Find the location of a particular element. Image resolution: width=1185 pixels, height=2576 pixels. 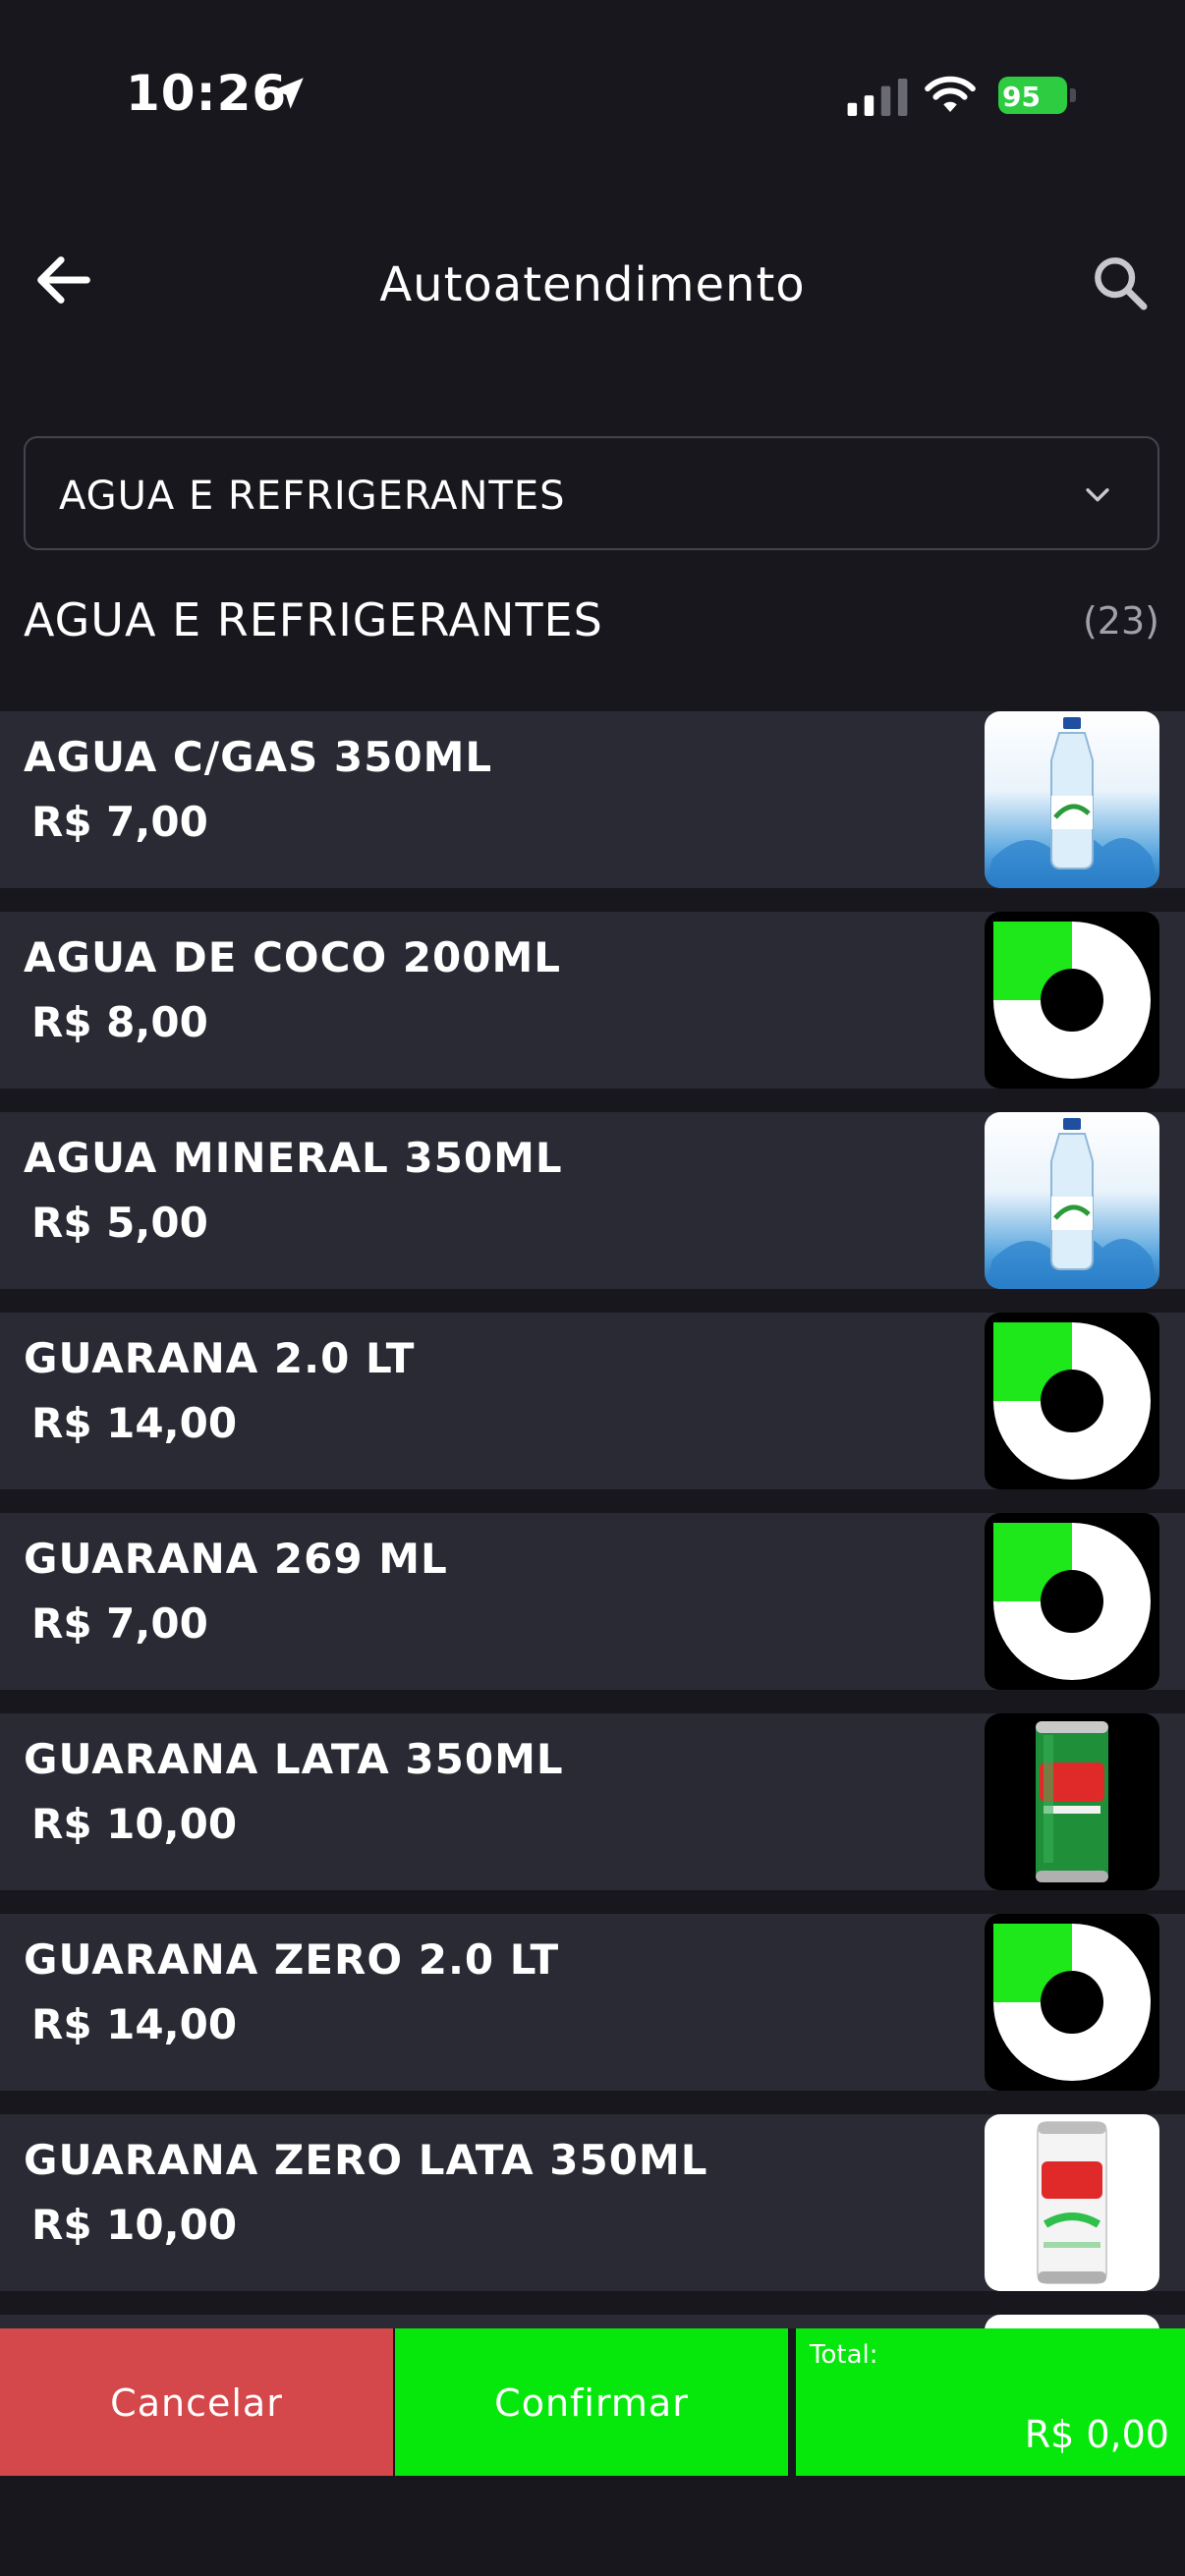

action-footer: Cancelar Confirmar Total: R$ 0,00 is located at coordinates (592, 2402).